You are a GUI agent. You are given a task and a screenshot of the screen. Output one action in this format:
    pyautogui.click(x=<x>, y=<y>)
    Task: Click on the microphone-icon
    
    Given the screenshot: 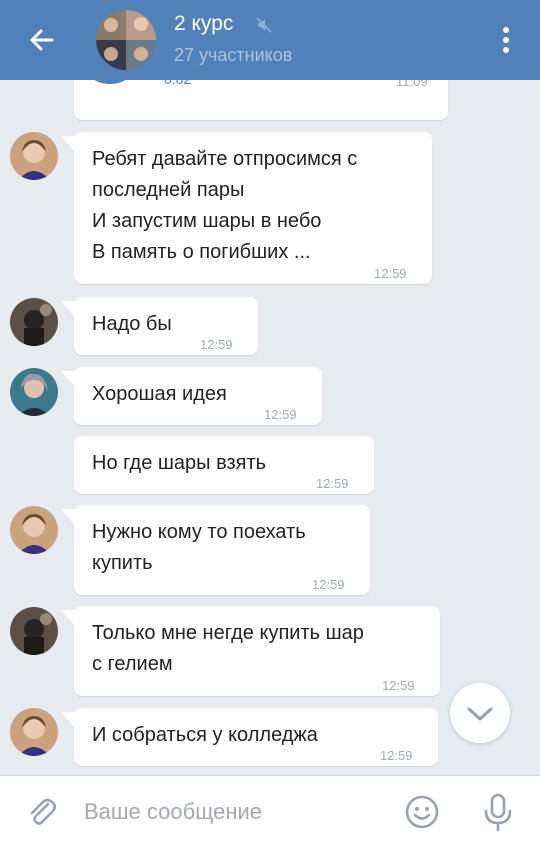 What is the action you would take?
    pyautogui.click(x=498, y=812)
    